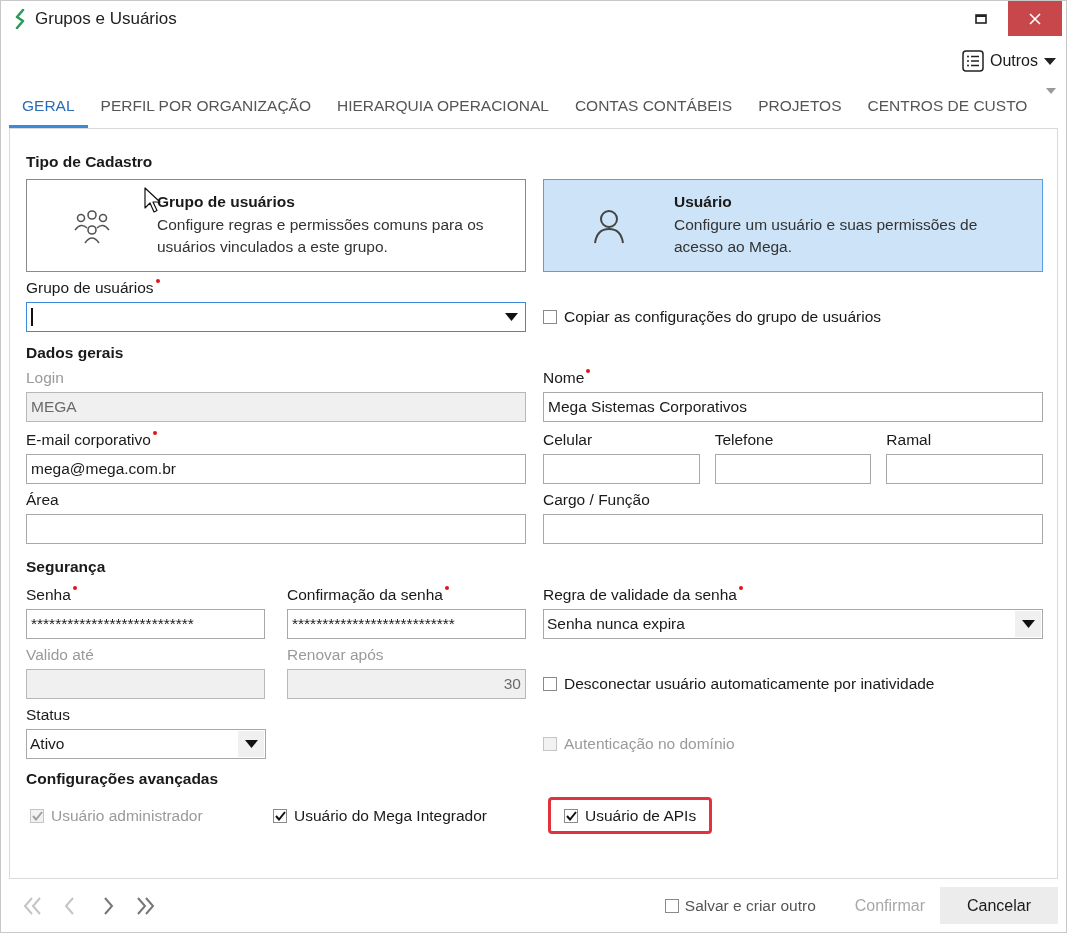 This screenshot has width=1067, height=935. I want to click on checkbox-label: Copiar as configurações do grupo de usuários, so click(723, 317).